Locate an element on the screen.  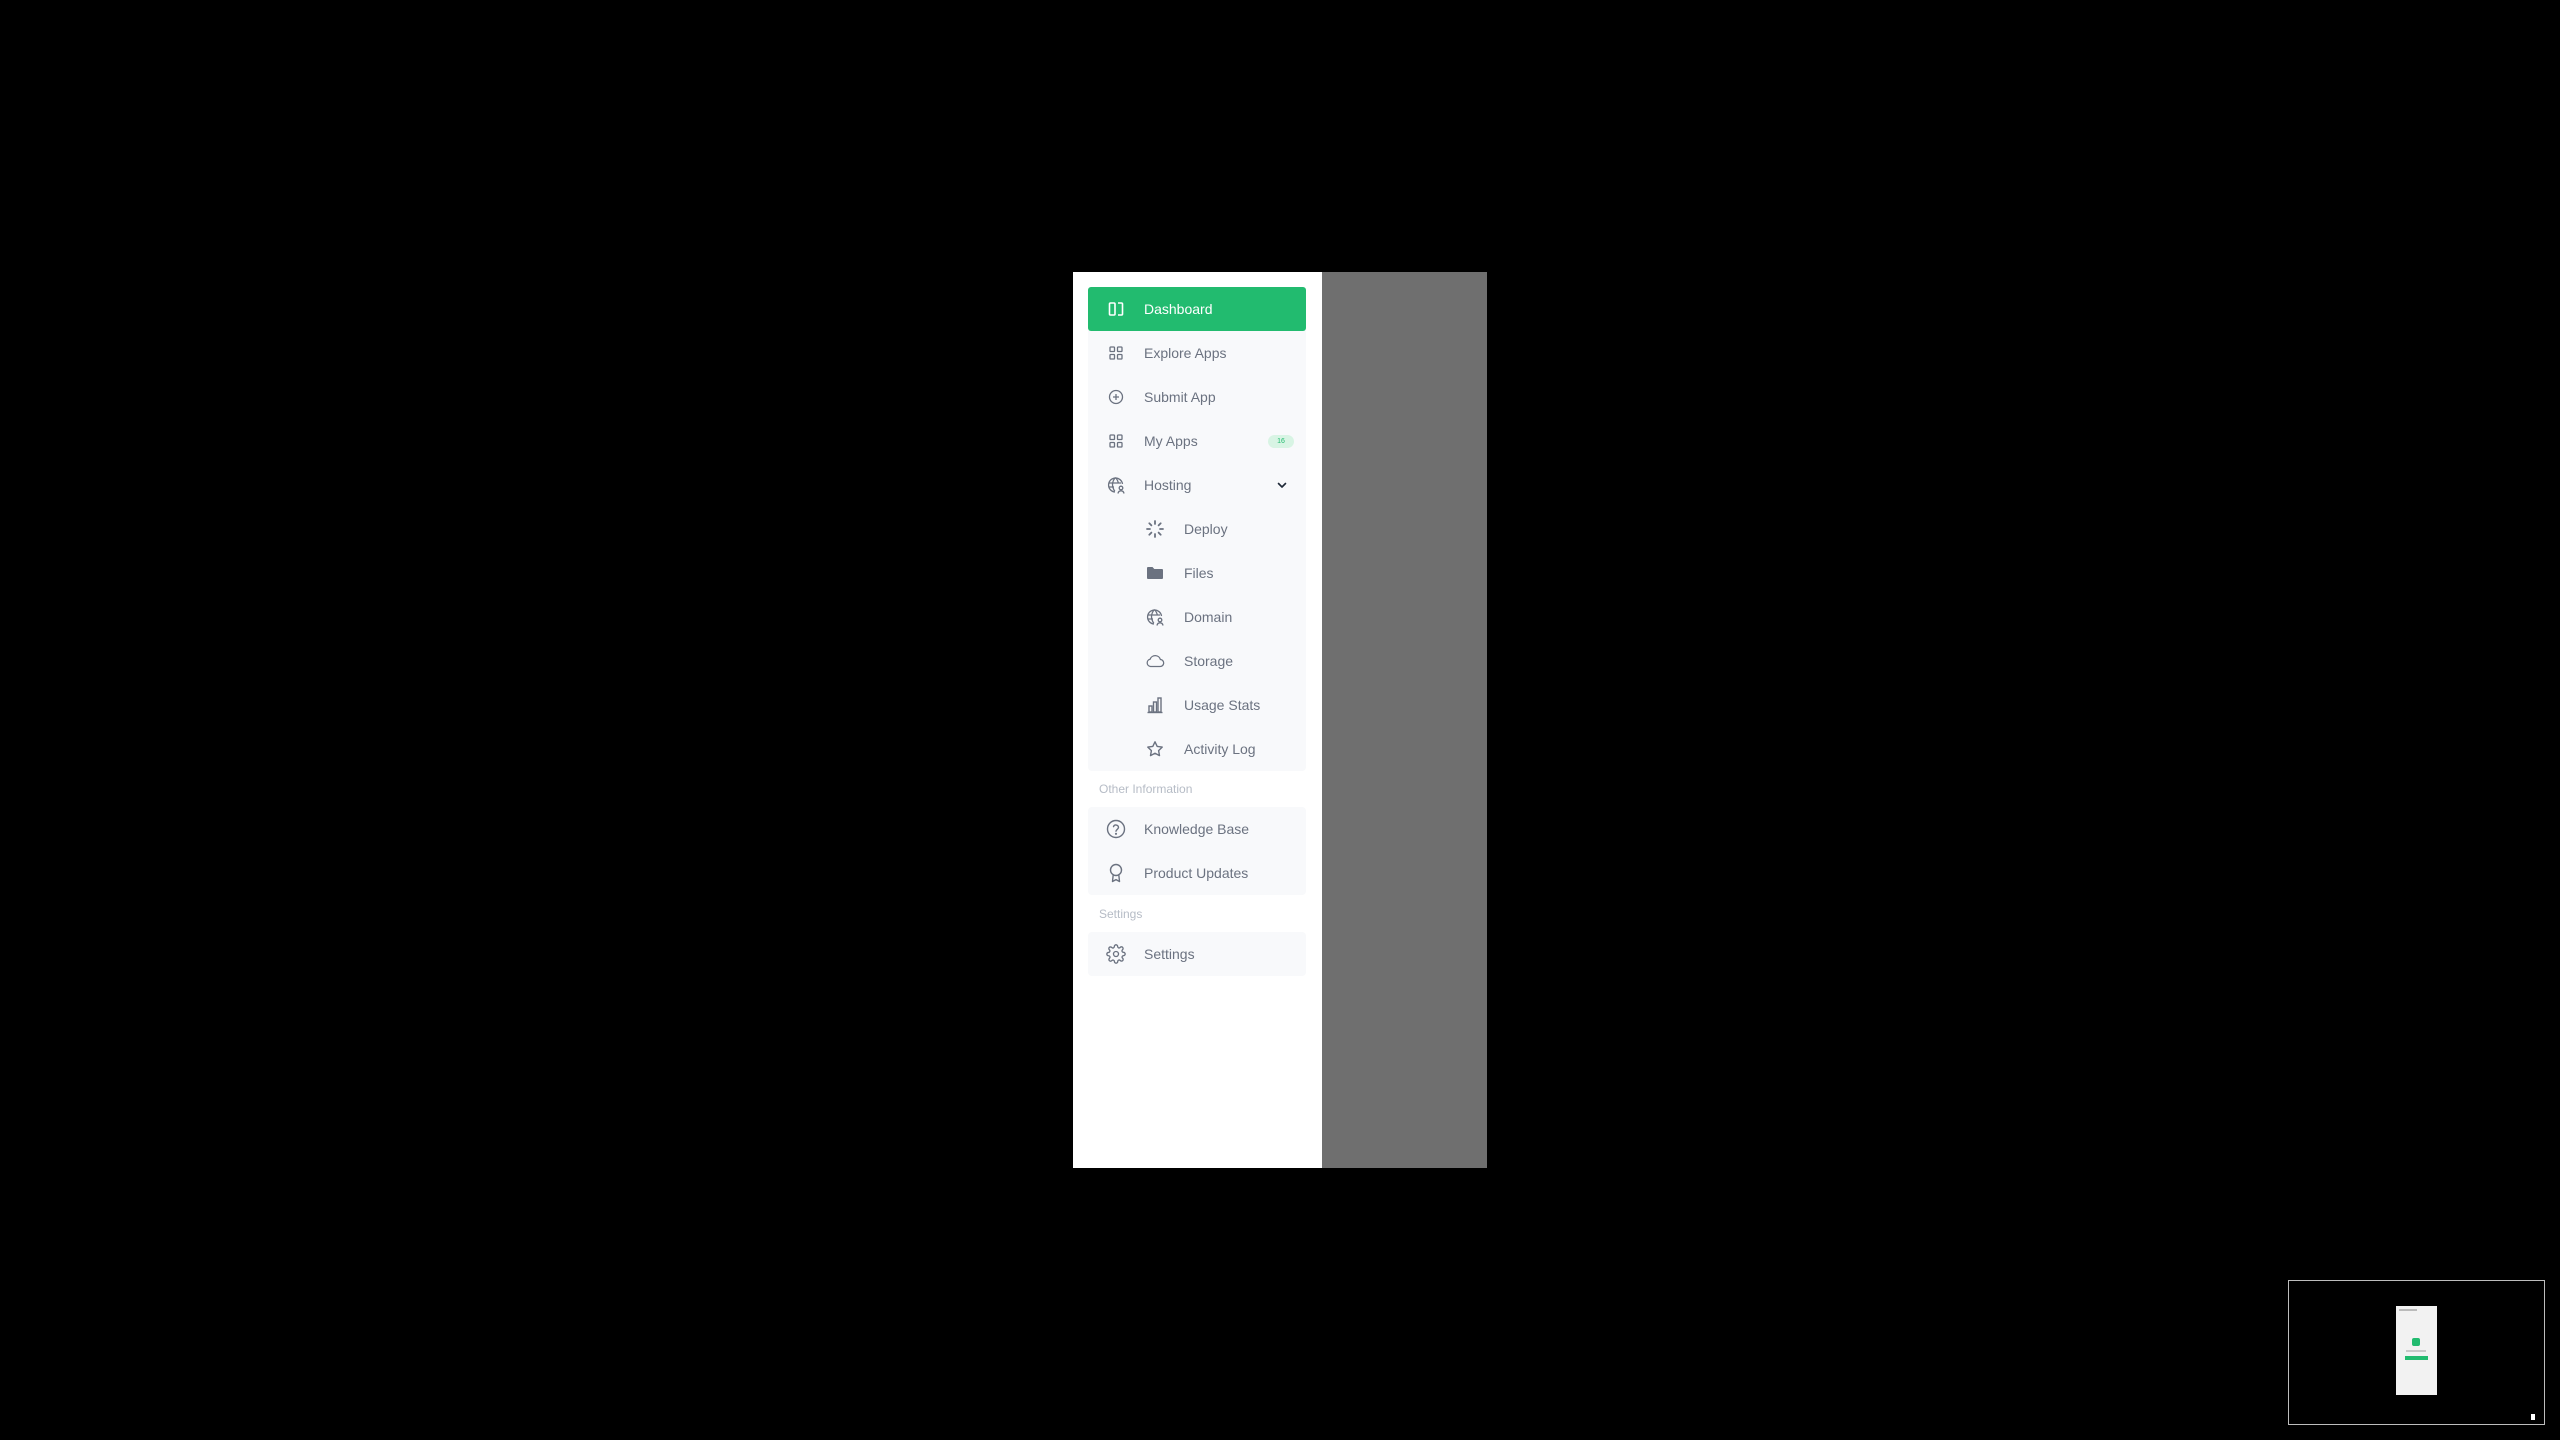
backdrop-overlay is located at coordinates (1404, 720).